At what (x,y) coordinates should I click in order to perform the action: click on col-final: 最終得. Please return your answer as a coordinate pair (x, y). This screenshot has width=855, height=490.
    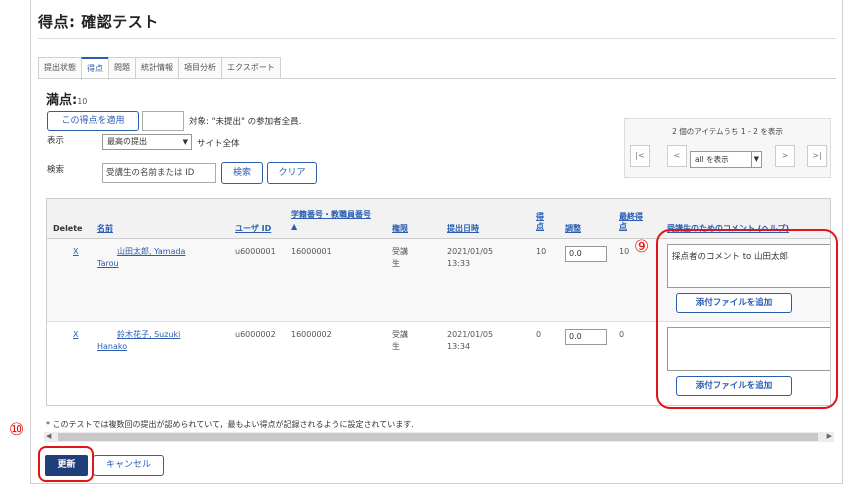
    Looking at the image, I should click on (631, 217).